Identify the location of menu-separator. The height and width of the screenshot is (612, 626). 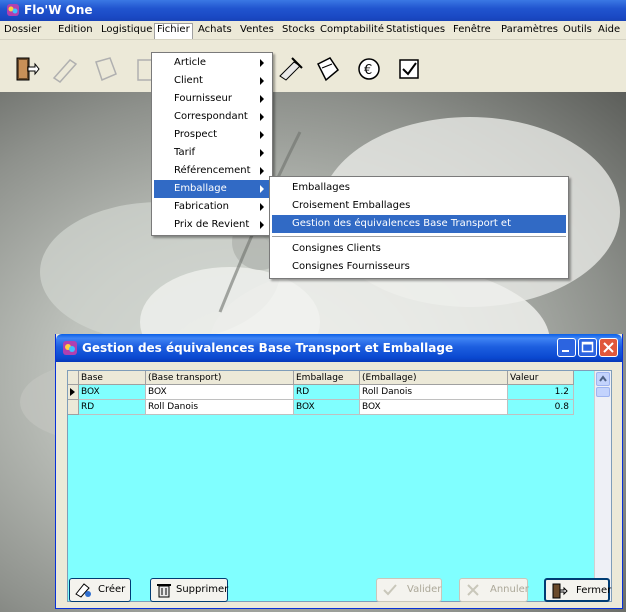
(419, 236).